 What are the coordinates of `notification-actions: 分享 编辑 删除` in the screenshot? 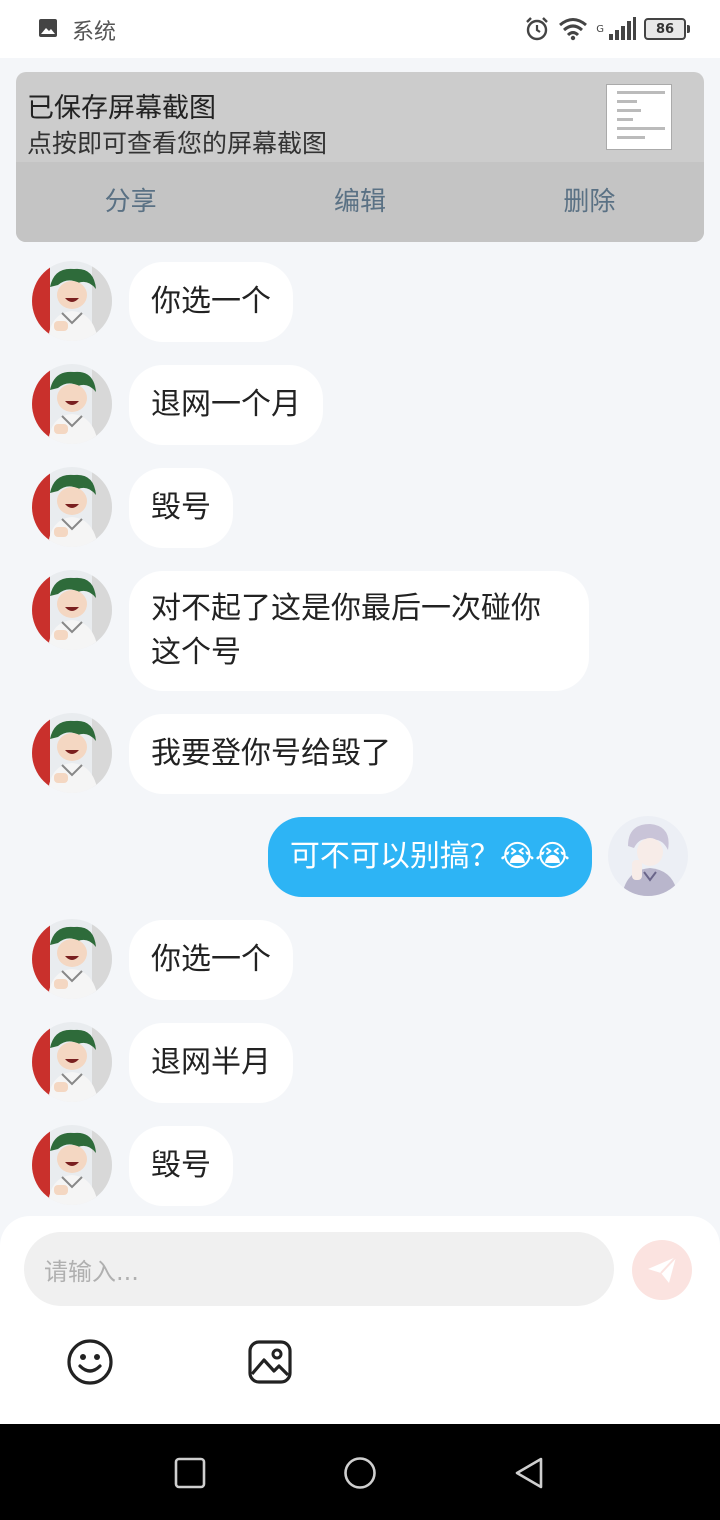 It's located at (360, 202).